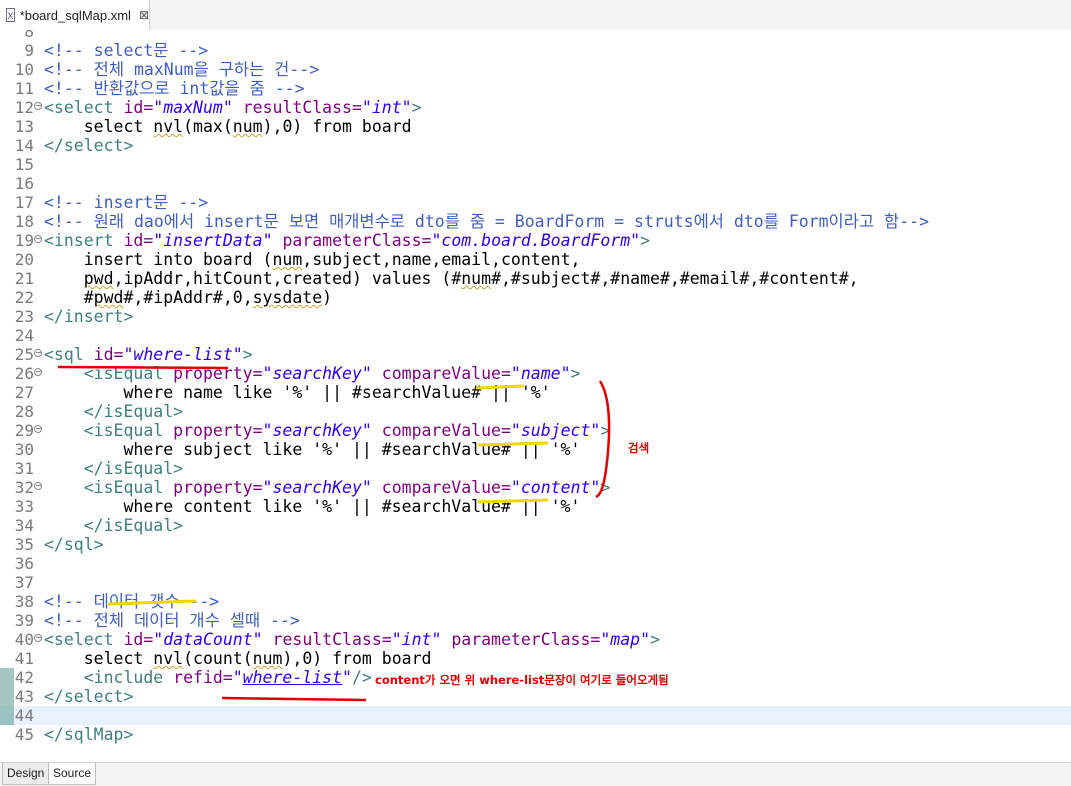 Image resolution: width=1071 pixels, height=786 pixels. Describe the element at coordinates (24, 259) in the screenshot. I see `line-number: 20` at that location.